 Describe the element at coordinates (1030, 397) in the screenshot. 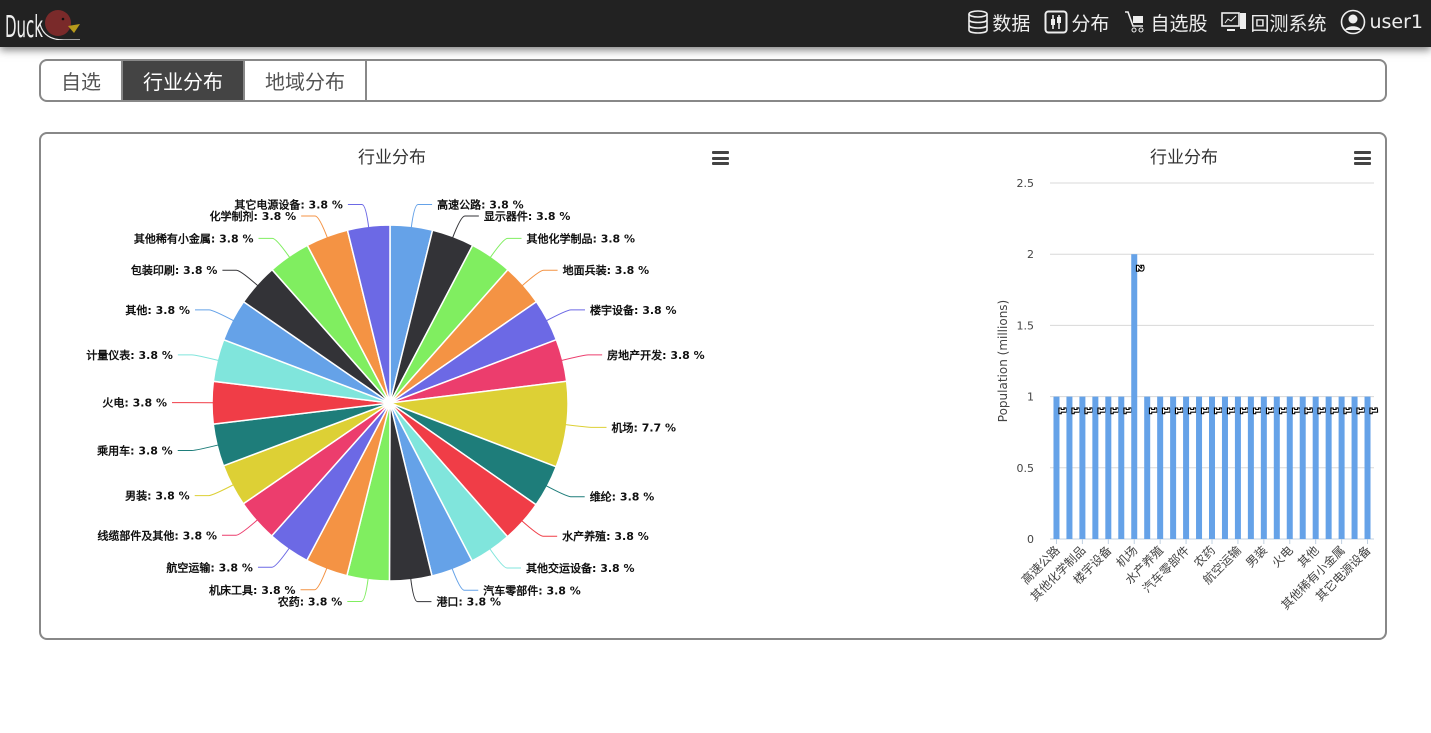

I see `y-tick-label: 1` at that location.